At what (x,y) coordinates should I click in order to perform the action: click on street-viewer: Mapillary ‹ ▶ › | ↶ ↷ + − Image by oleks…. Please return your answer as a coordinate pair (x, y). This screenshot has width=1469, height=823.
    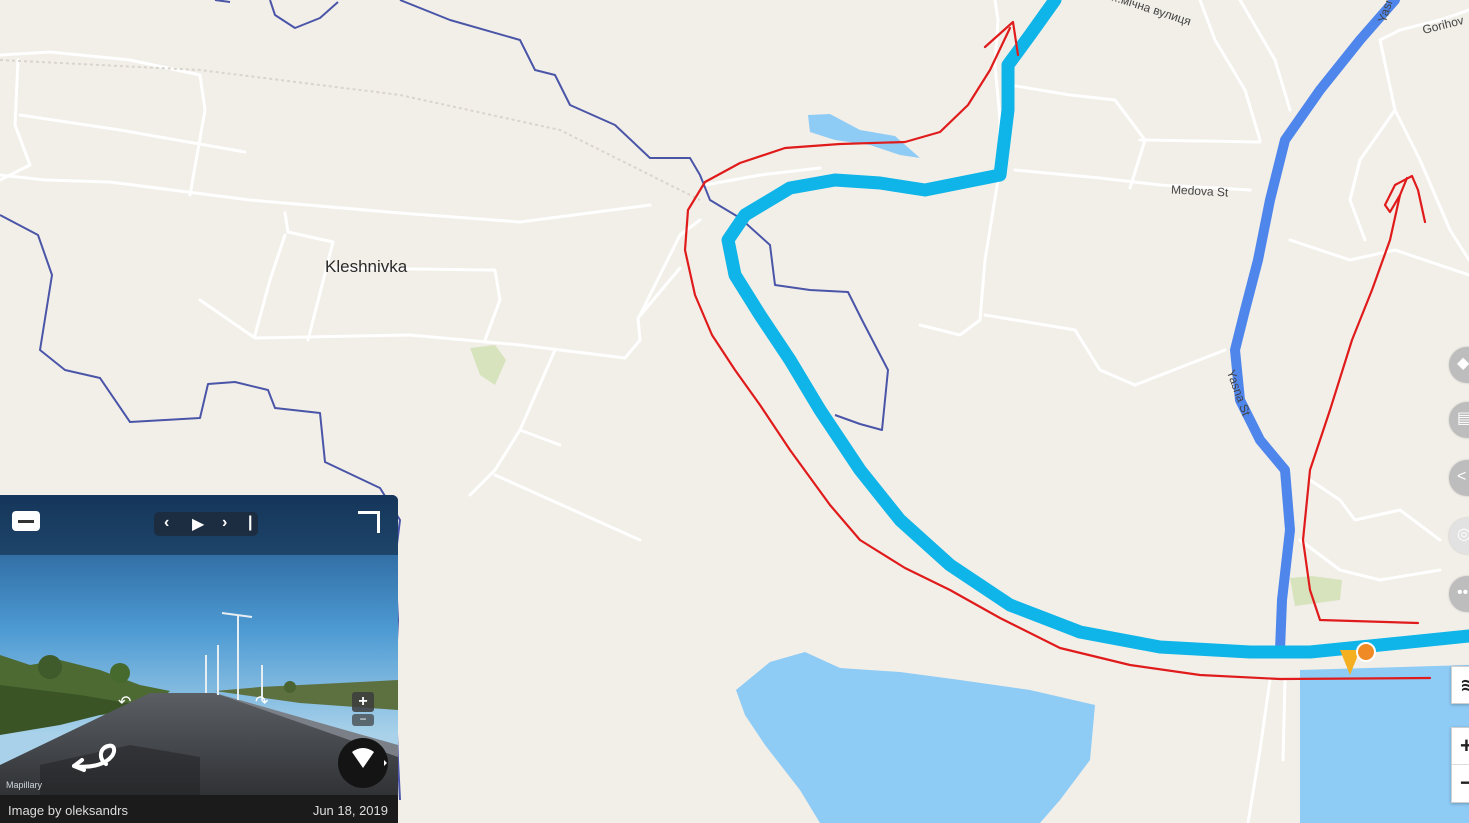
    Looking at the image, I should click on (199, 659).